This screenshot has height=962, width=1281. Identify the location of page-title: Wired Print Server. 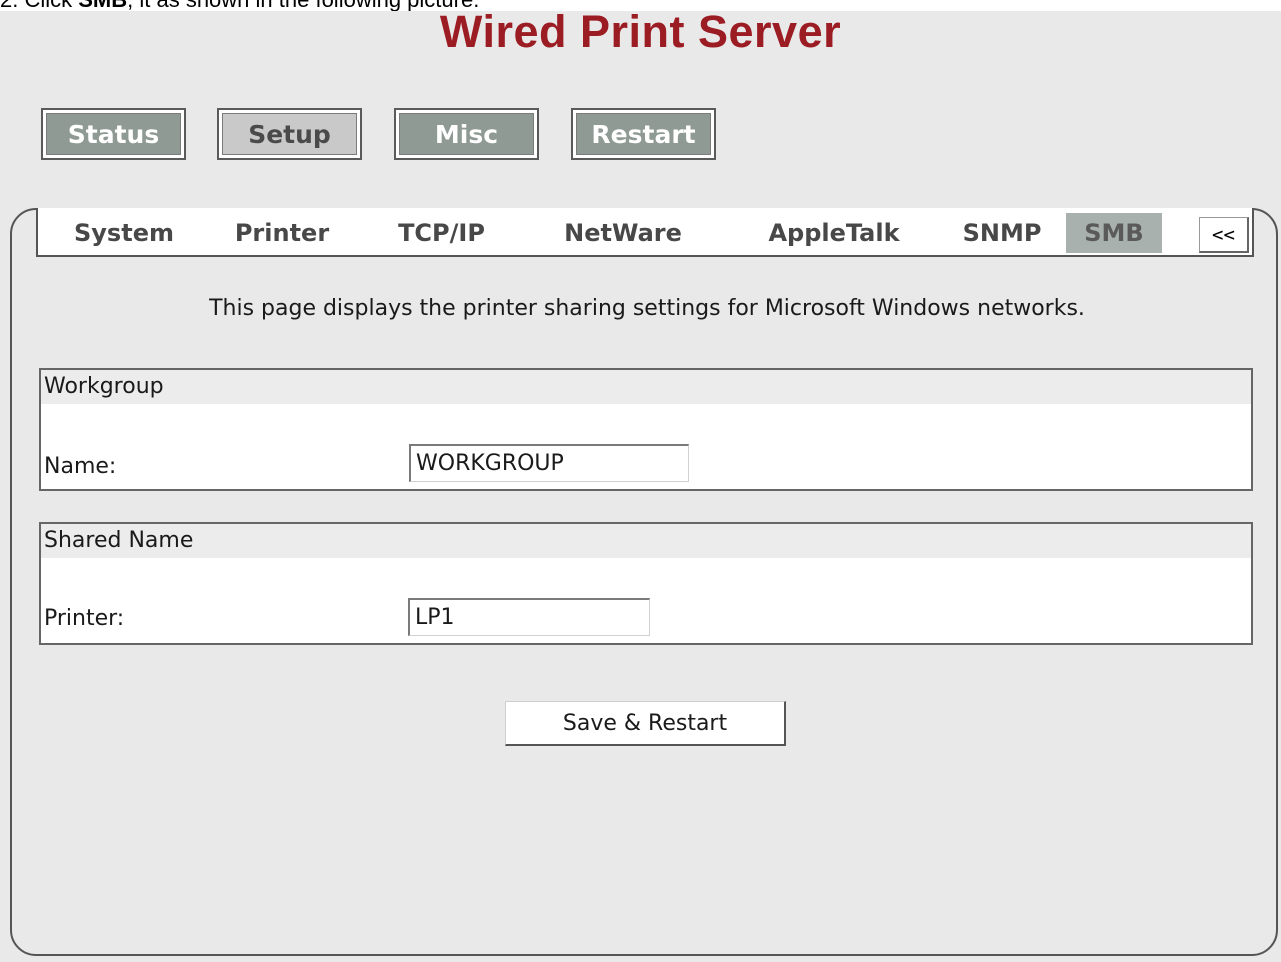
(640, 31).